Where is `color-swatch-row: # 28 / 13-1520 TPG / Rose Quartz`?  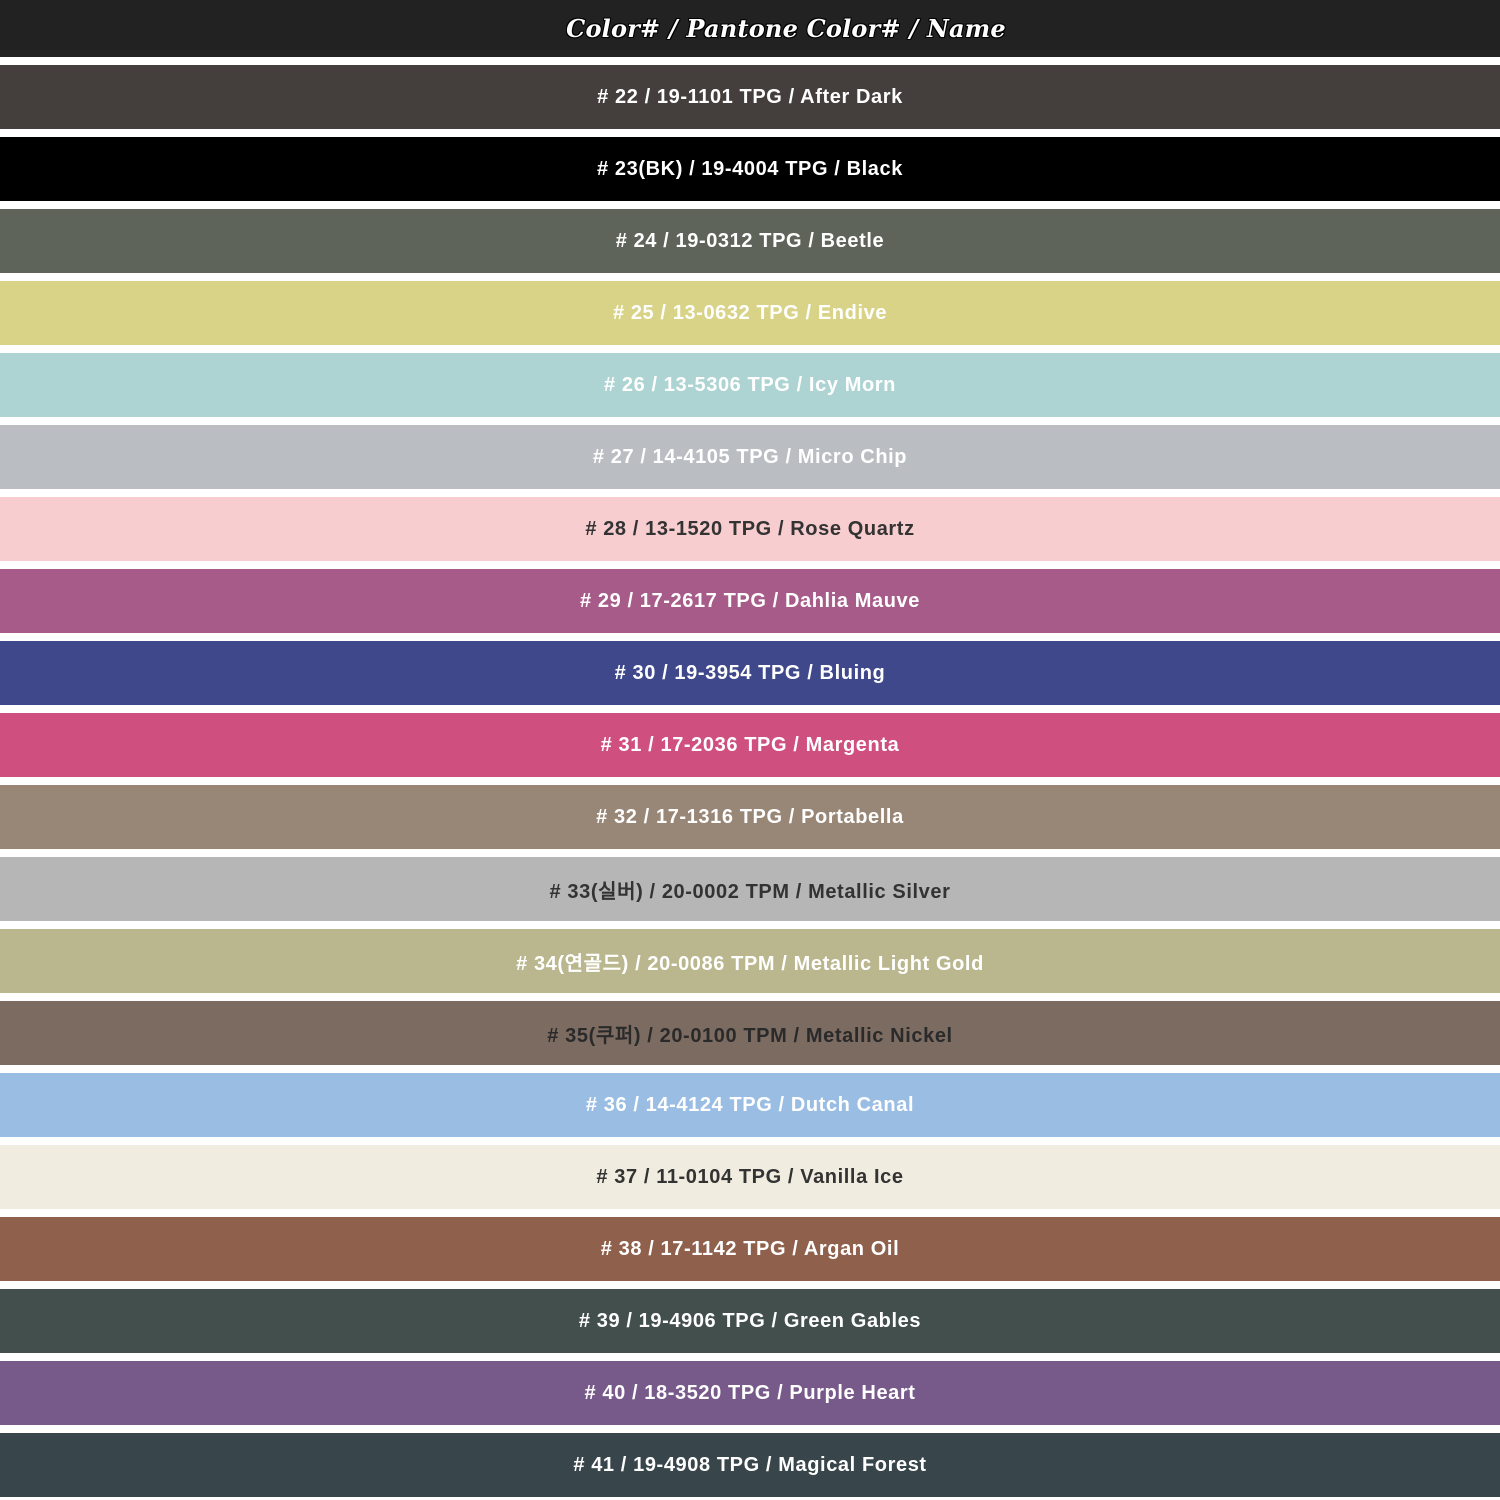 color-swatch-row: # 28 / 13-1520 TPG / Rose Quartz is located at coordinates (750, 529).